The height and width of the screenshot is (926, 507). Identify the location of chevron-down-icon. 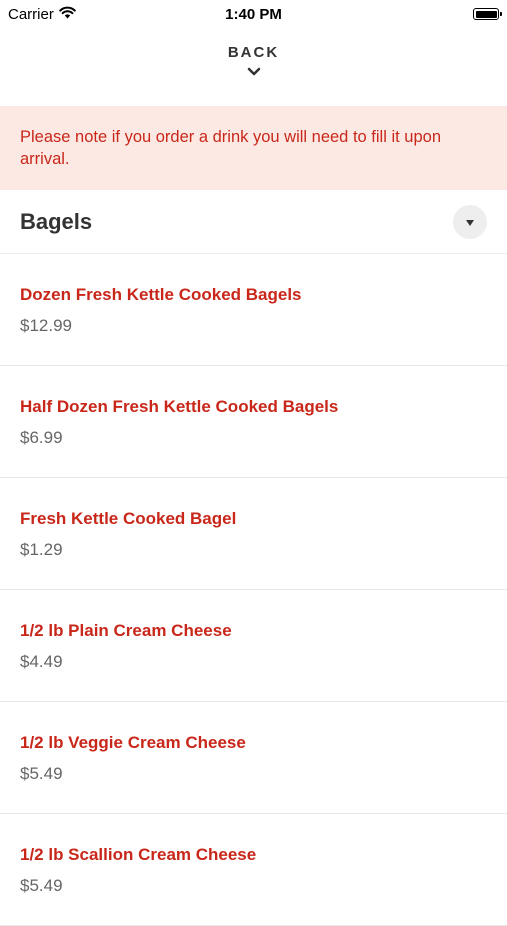
(254, 72).